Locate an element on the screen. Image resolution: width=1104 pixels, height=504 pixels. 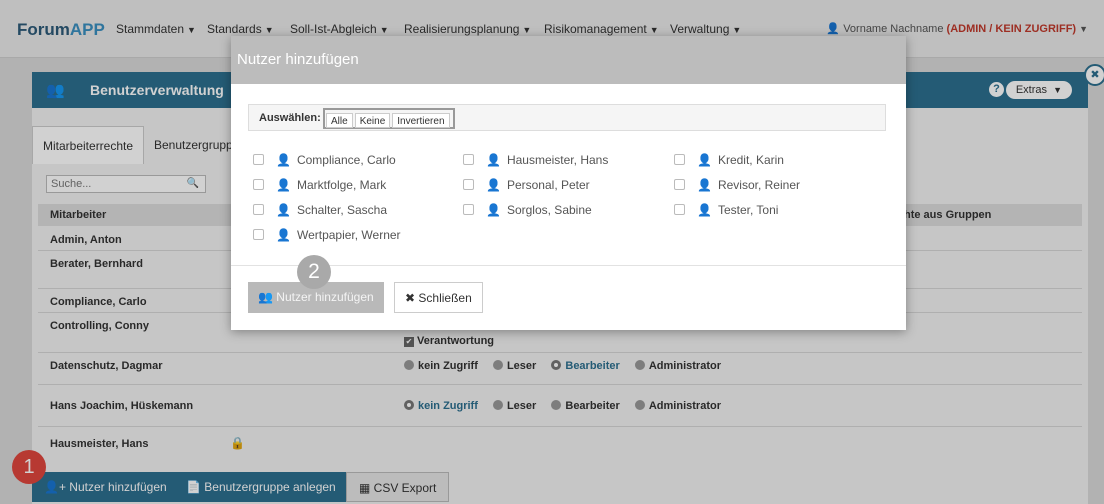
user-option: 👤 Schalter, Sascha is located at coordinates (320, 210).